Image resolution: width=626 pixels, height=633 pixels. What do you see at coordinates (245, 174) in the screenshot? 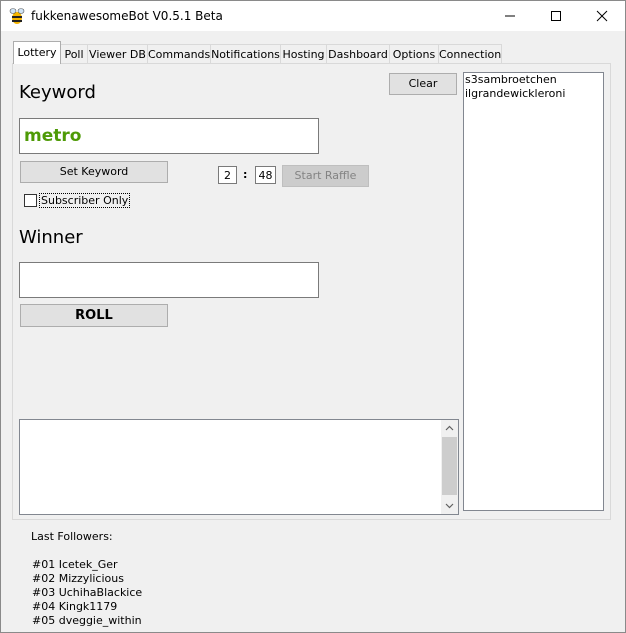
I see `time-colon: :` at bounding box center [245, 174].